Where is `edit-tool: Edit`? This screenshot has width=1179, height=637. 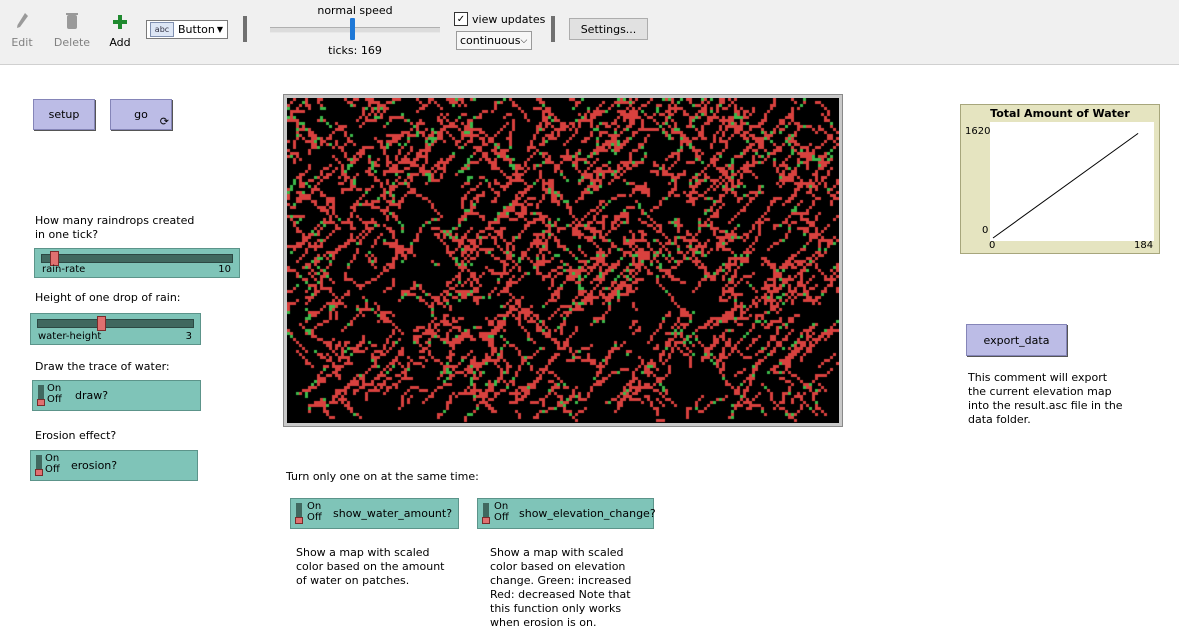 edit-tool: Edit is located at coordinates (22, 29).